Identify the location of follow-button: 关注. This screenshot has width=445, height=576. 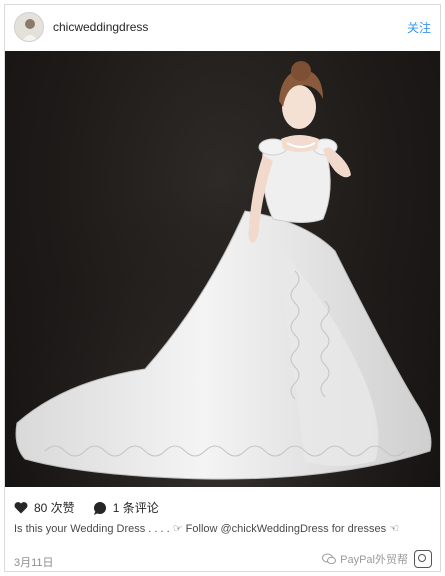
(419, 27).